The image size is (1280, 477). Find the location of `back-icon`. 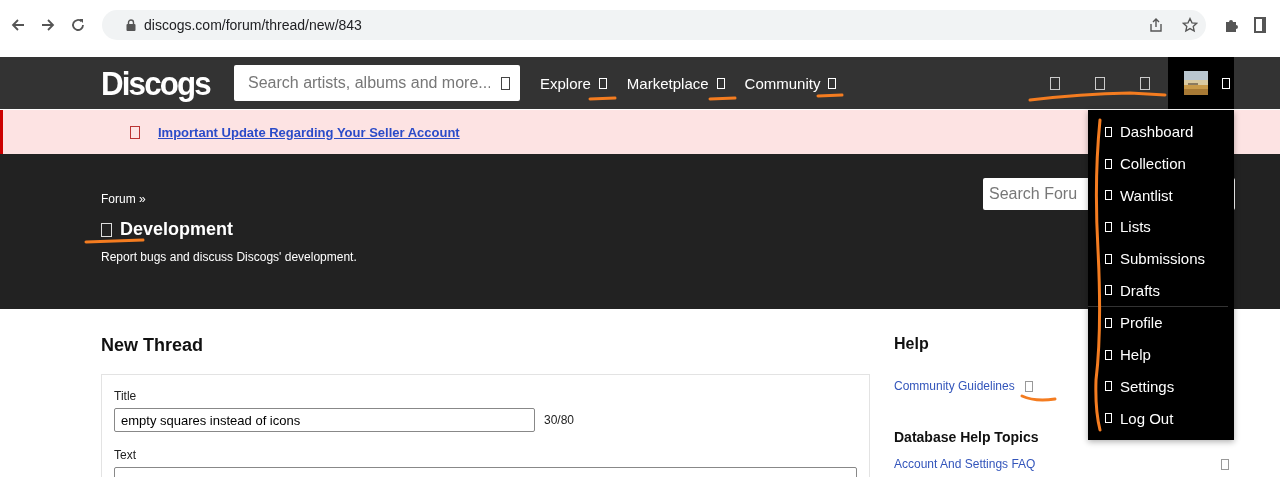

back-icon is located at coordinates (18, 25).